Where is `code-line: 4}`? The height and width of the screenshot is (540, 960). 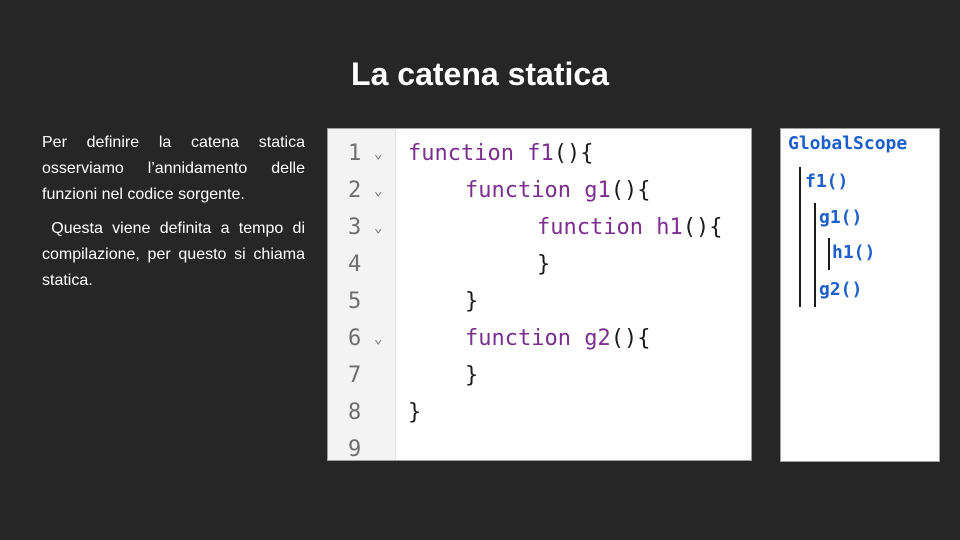
code-line: 4} is located at coordinates (539, 264).